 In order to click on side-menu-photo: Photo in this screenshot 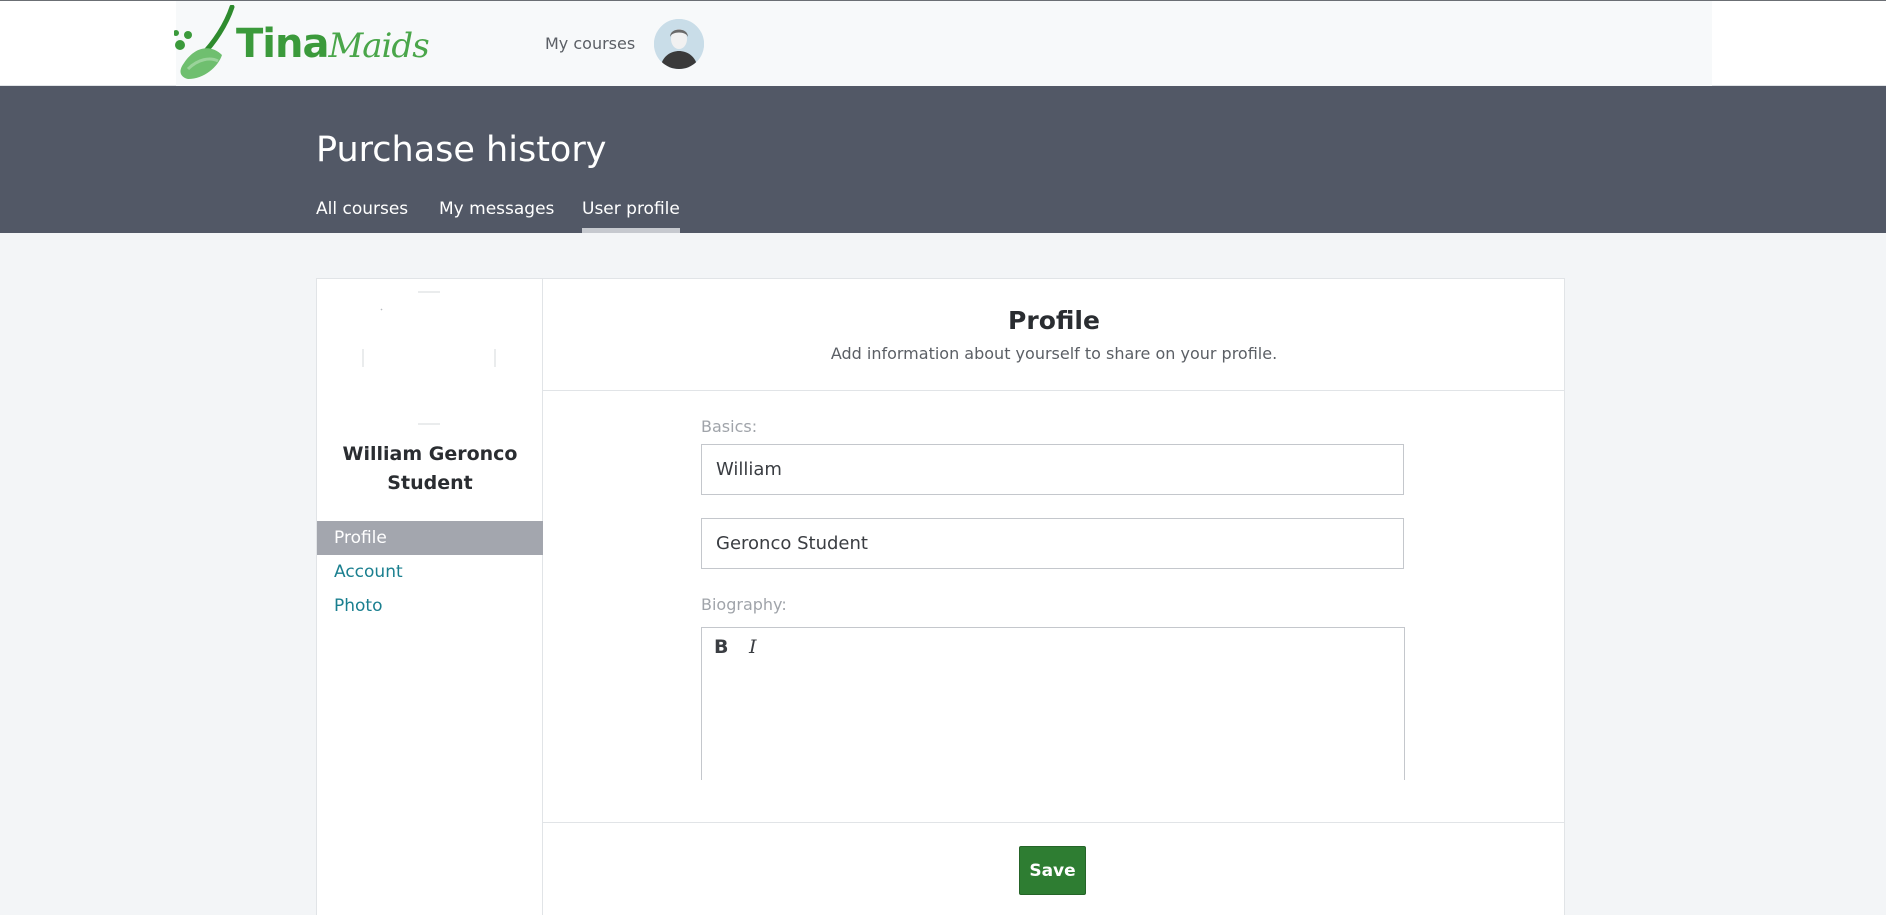, I will do `click(430, 606)`.